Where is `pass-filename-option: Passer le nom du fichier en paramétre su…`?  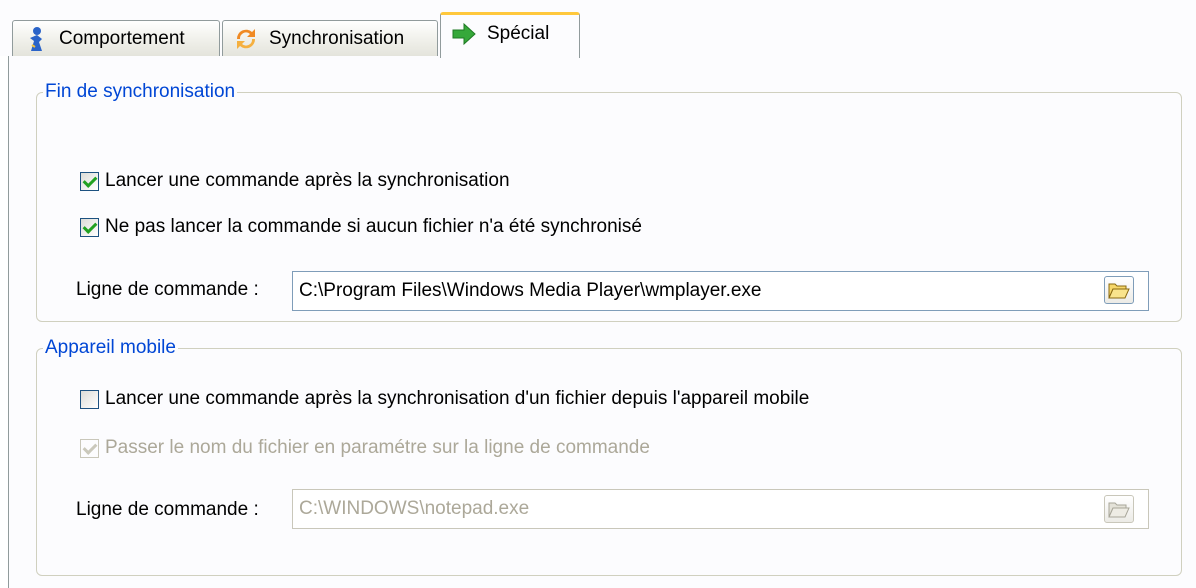
pass-filename-option: Passer le nom du fichier en paramétre su… is located at coordinates (365, 448).